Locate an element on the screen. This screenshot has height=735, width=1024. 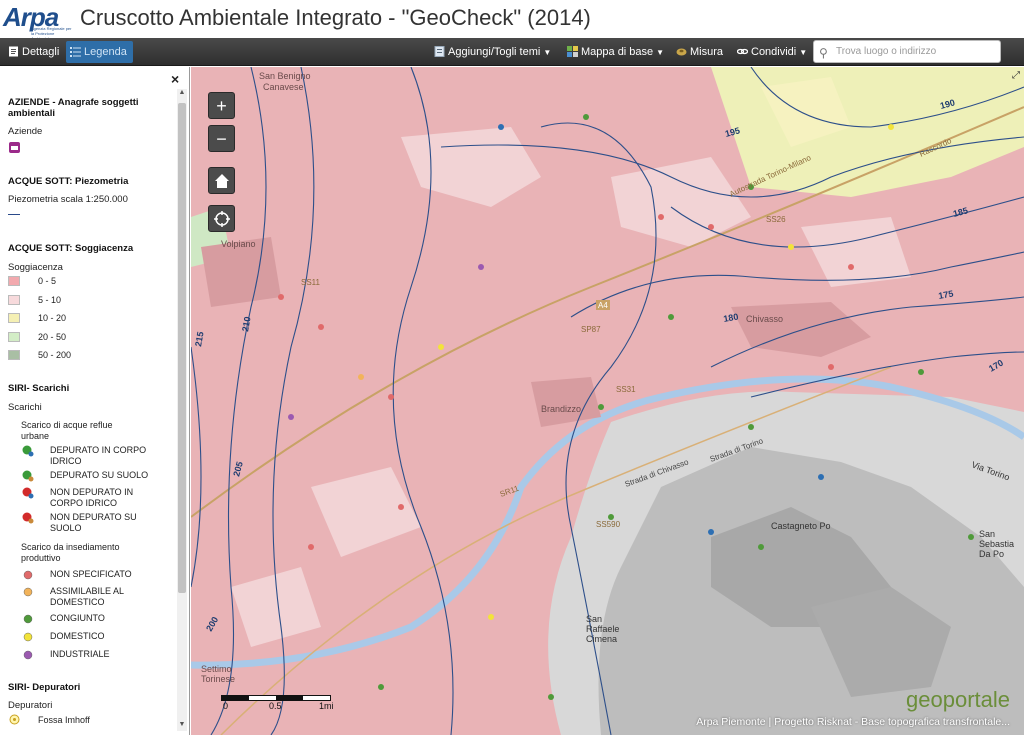
home-button is located at coordinates (221, 180).